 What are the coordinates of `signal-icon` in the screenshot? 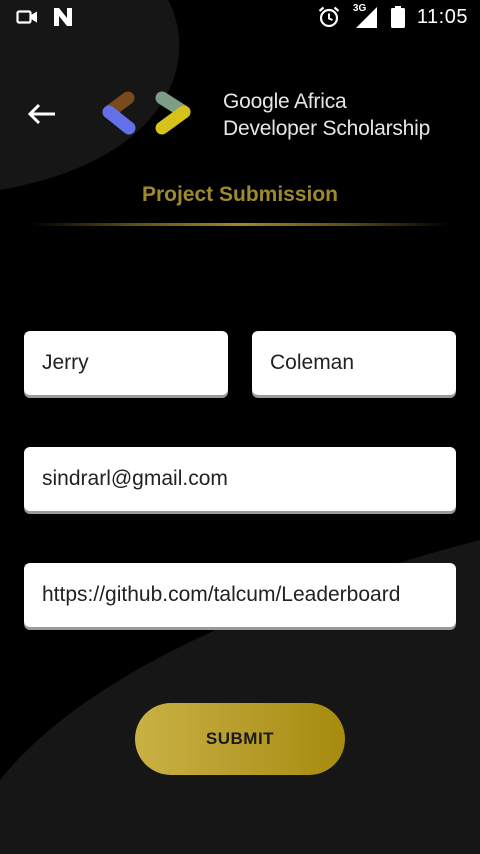 It's located at (366, 17).